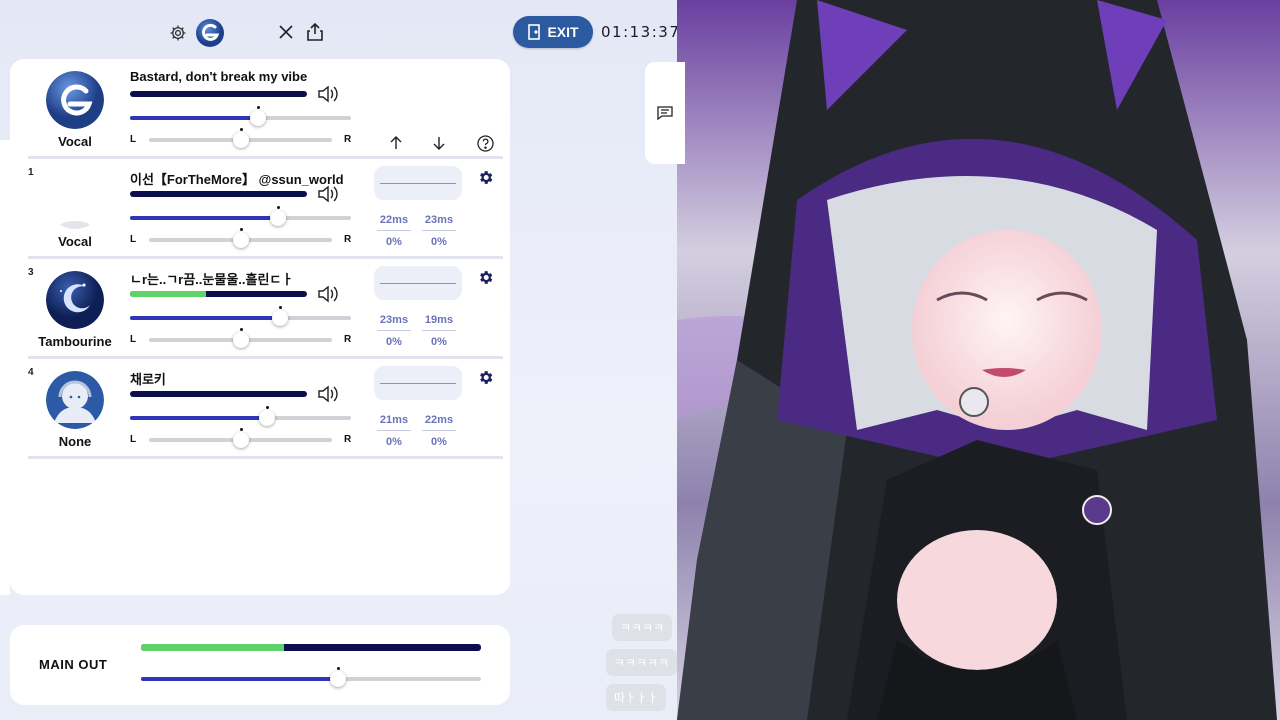  I want to click on avatar-label: None, so click(75, 441).